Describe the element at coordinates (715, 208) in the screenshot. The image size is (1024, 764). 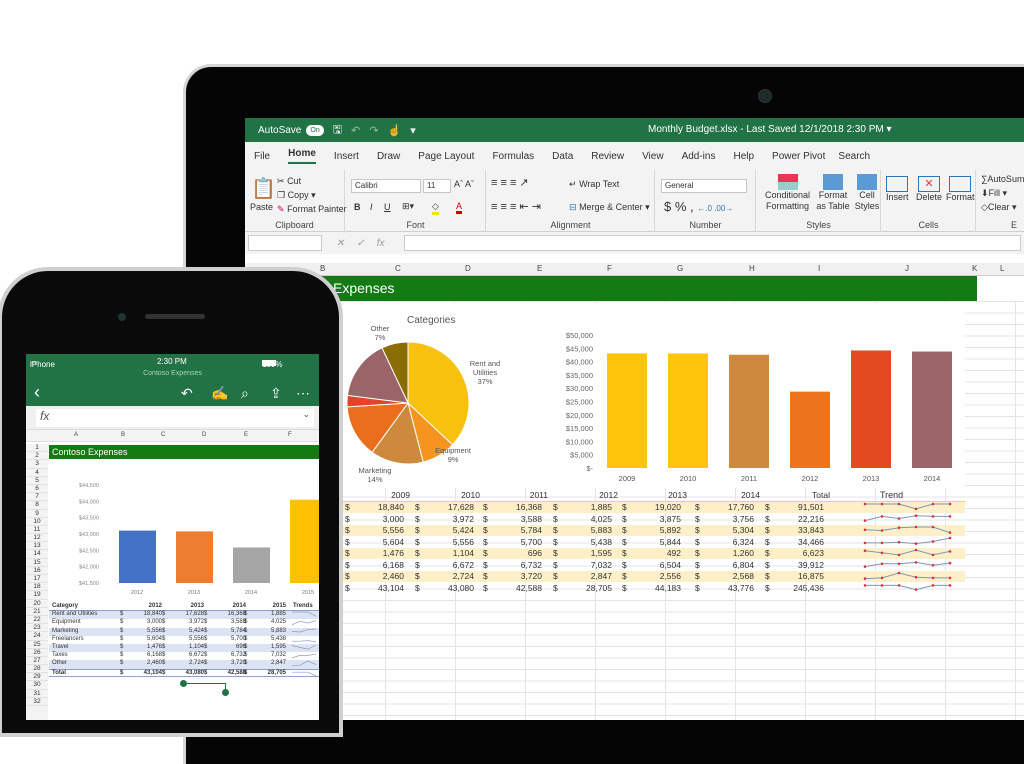
I see `decimal-icons: ←.0 .00→` at that location.